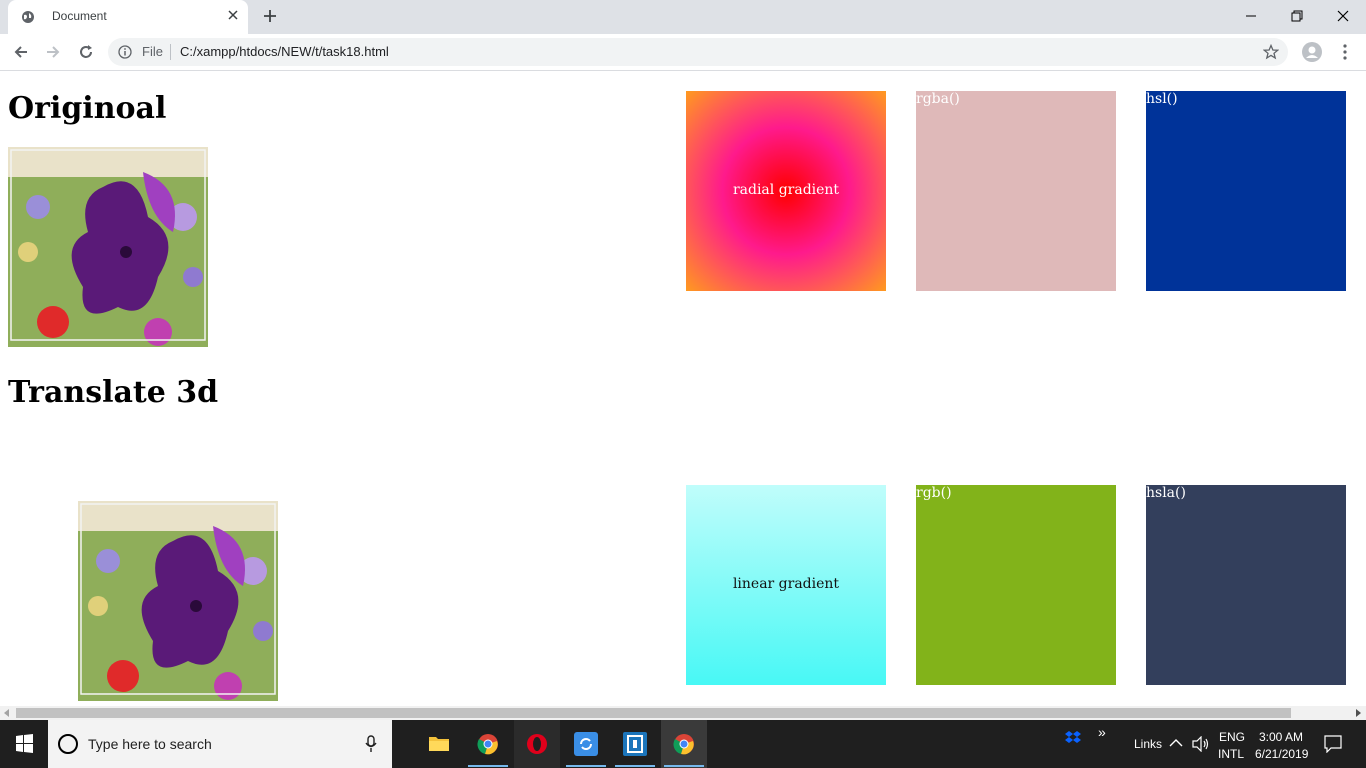 The width and height of the screenshot is (1366, 768). I want to click on back-icon, so click(21, 52).